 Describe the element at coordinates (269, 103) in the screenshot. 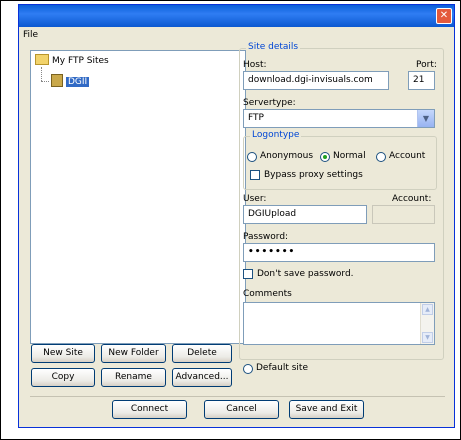

I see `servertype-label: Servertype:` at that location.